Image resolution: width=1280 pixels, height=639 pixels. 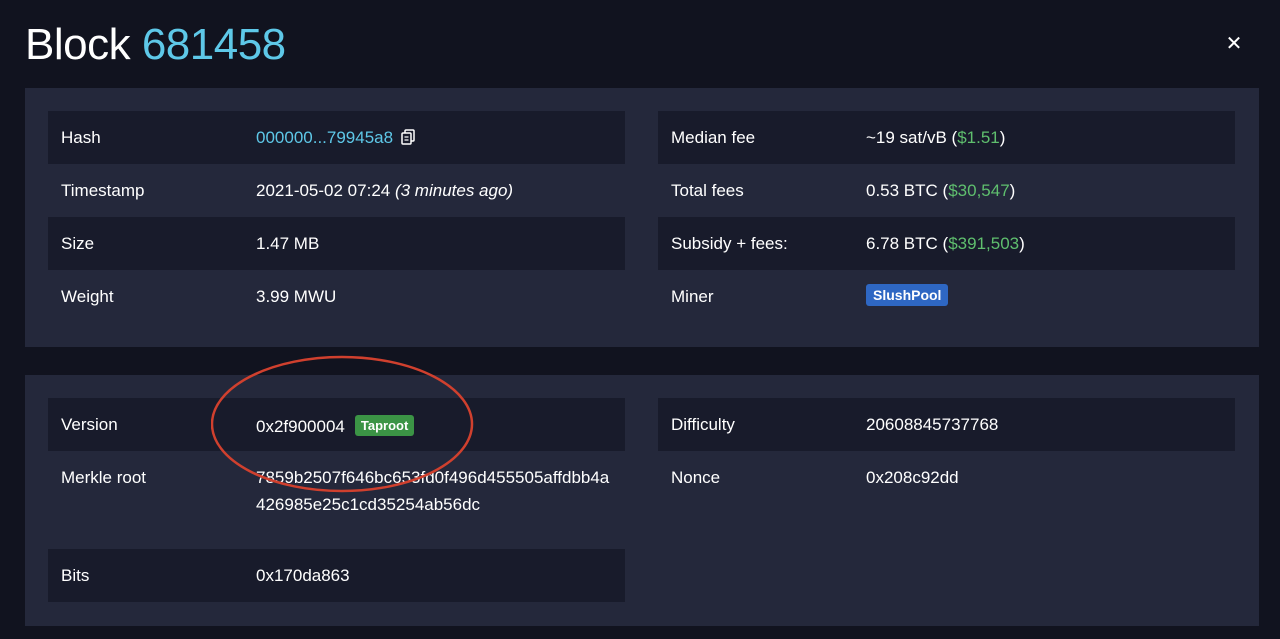 I want to click on hash-link: 000000...79945a8, so click(x=324, y=137).